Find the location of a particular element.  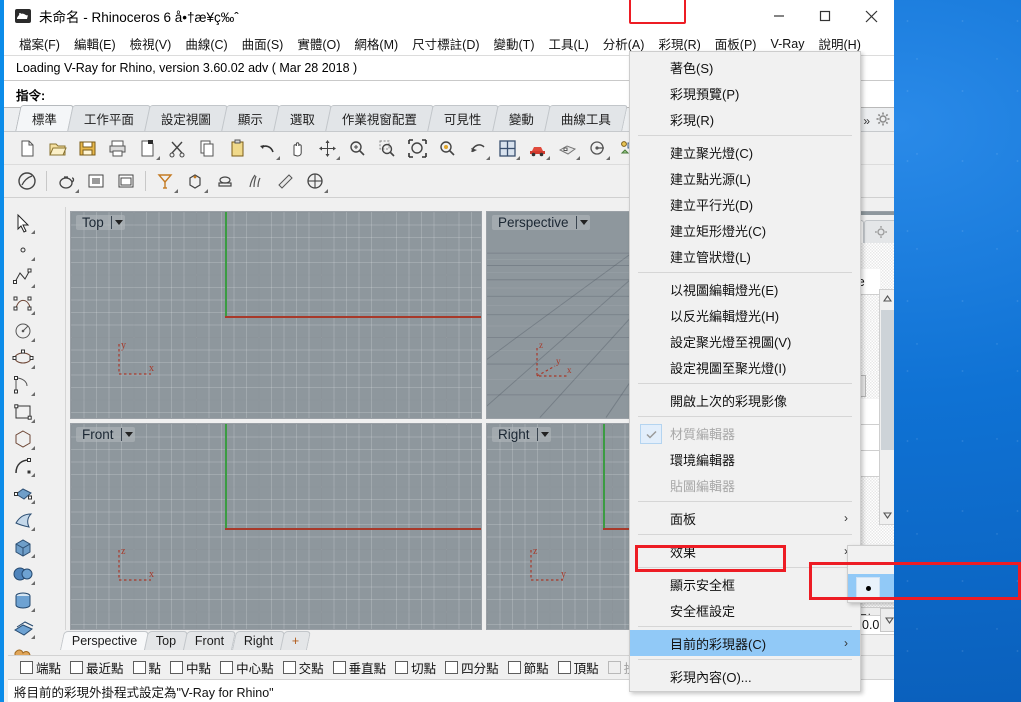

toolbar-tab-8: 曲線工具 is located at coordinates (585, 118).